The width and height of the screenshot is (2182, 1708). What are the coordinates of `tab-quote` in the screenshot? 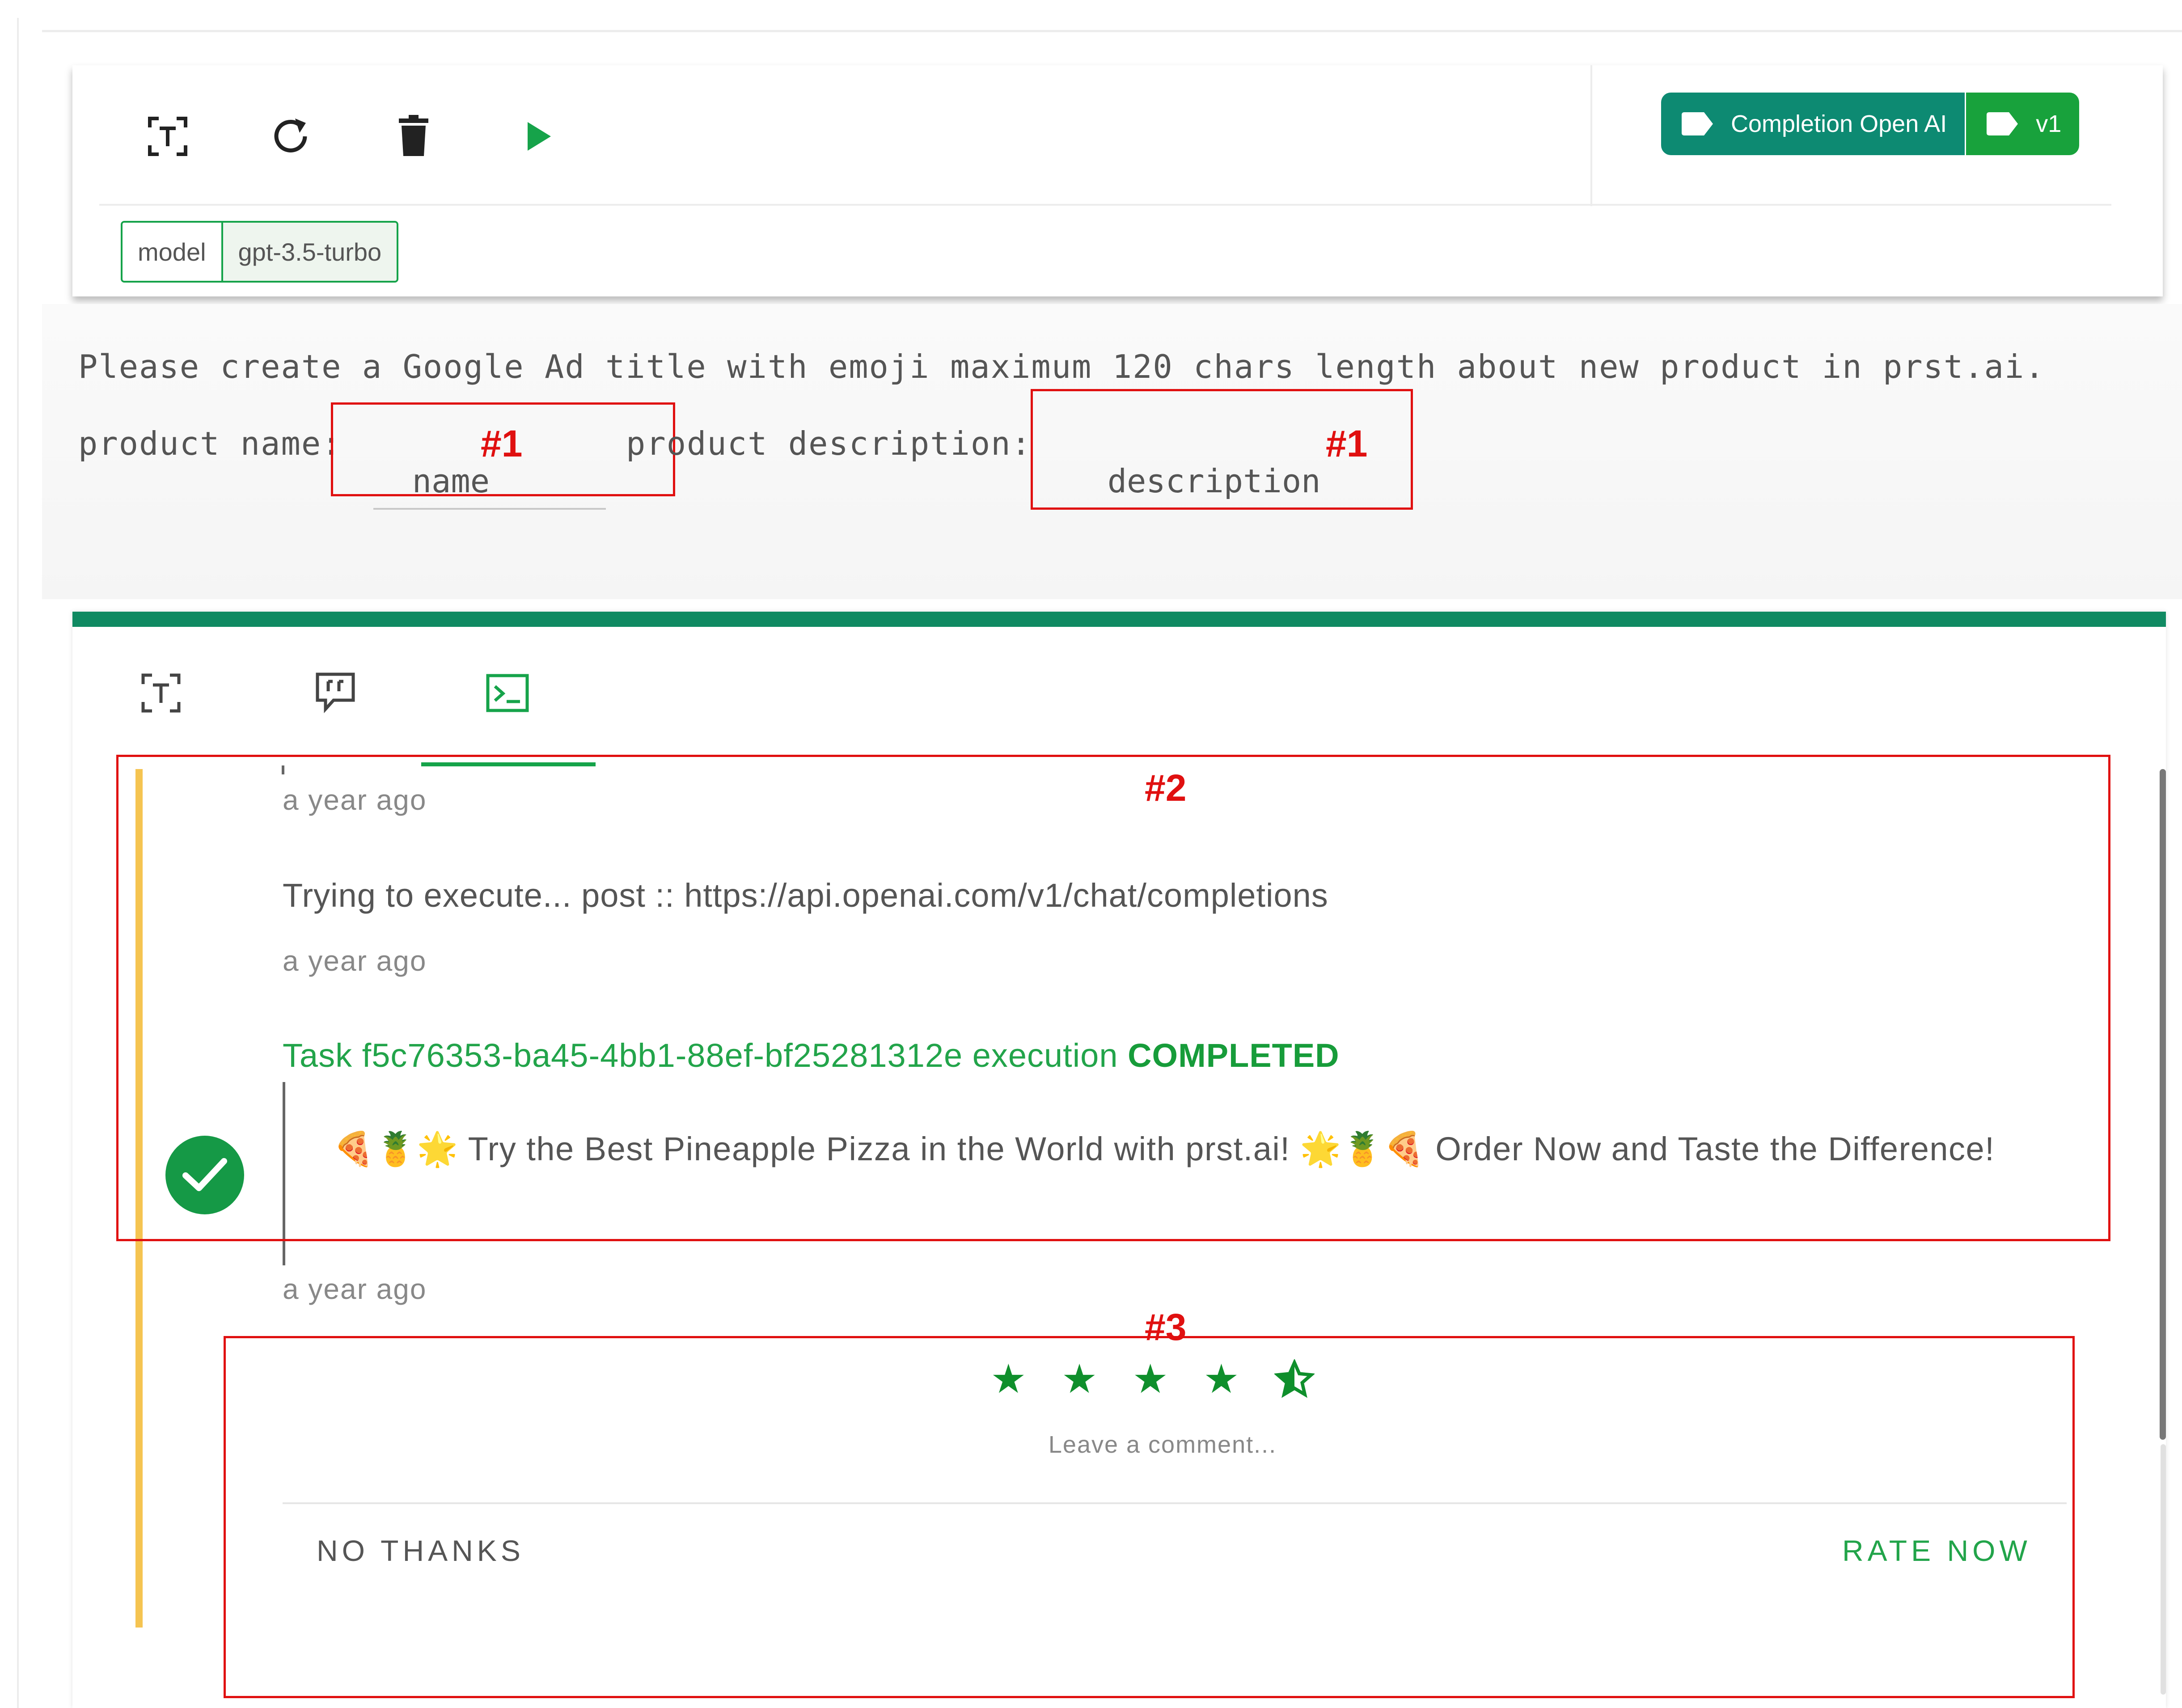 It's located at (335, 693).